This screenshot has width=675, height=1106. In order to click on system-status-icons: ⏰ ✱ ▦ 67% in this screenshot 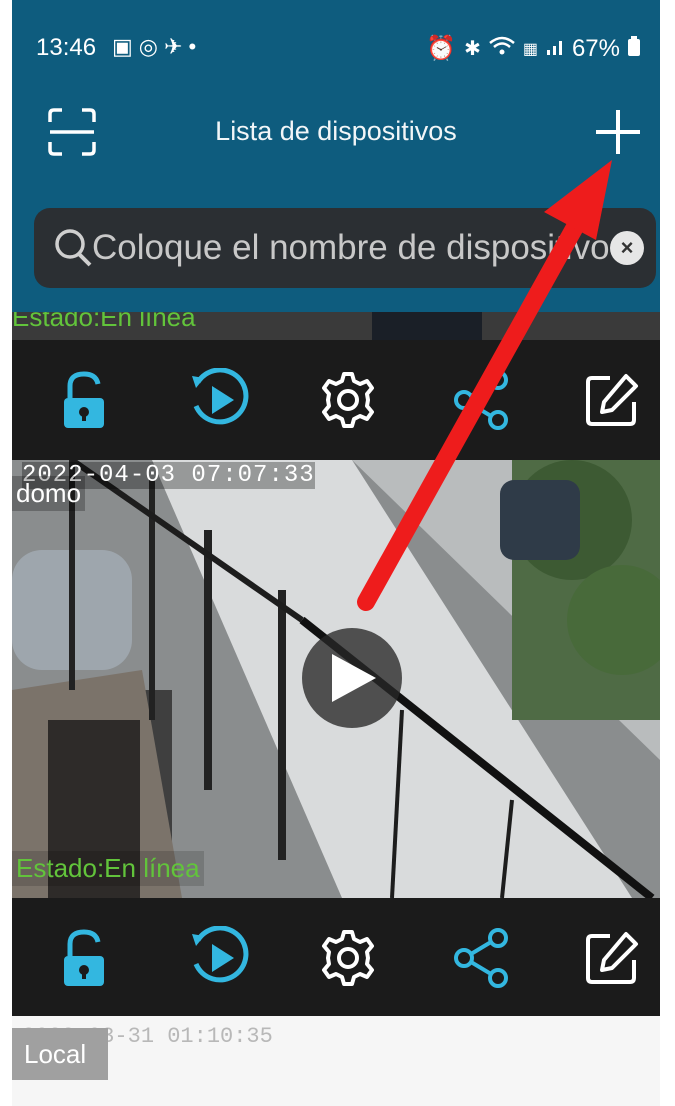, I will do `click(533, 48)`.